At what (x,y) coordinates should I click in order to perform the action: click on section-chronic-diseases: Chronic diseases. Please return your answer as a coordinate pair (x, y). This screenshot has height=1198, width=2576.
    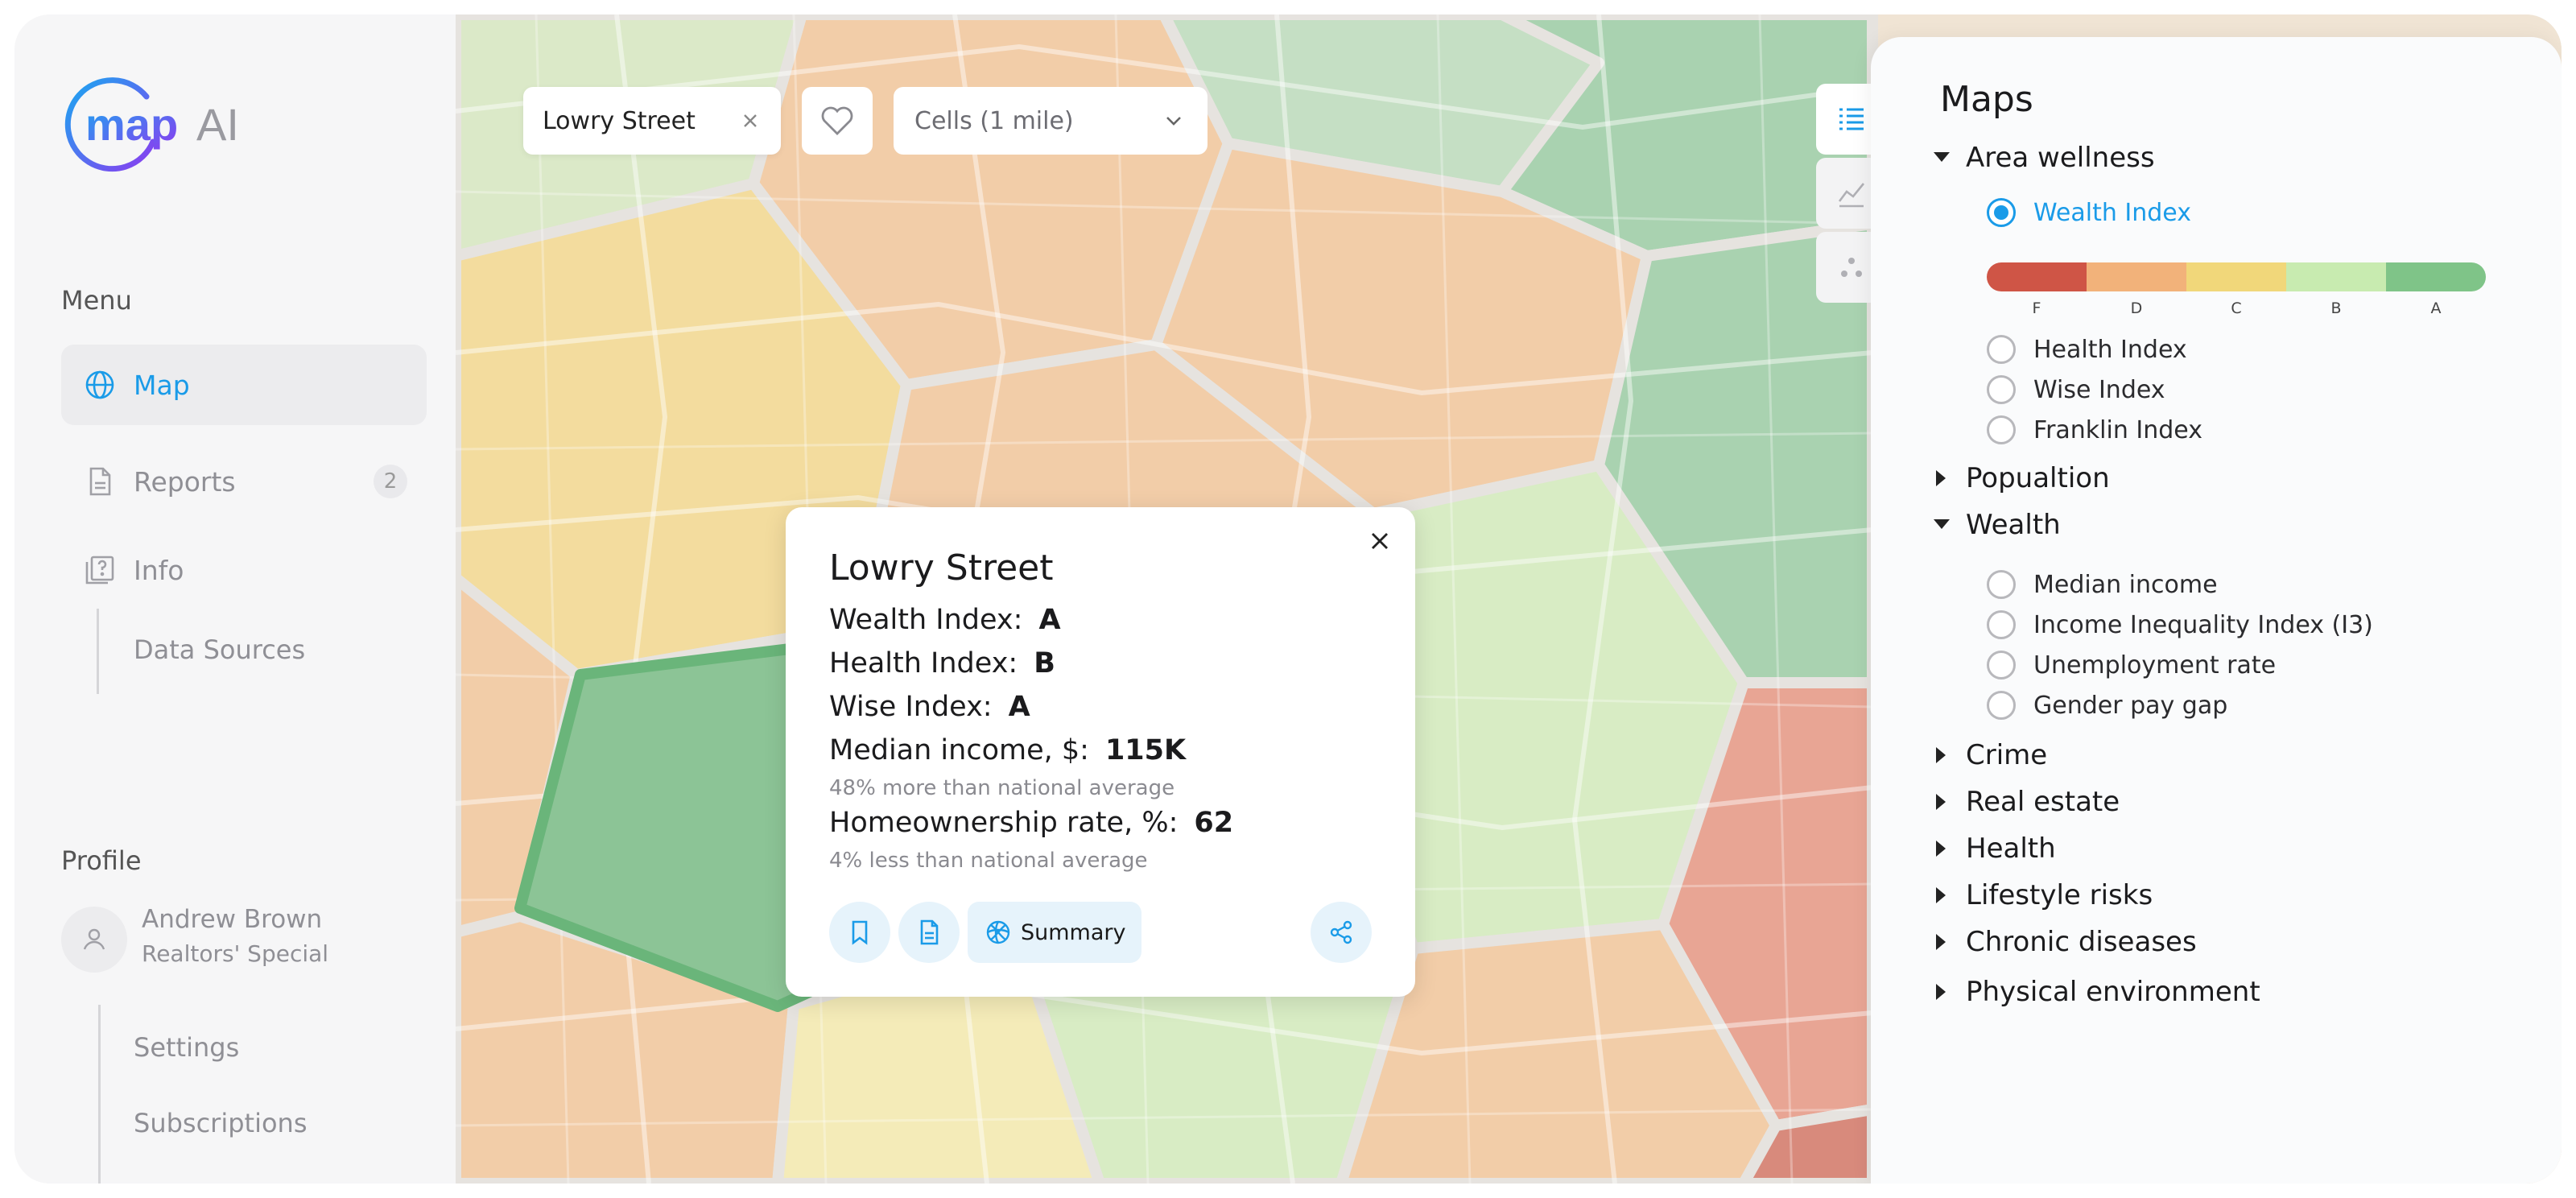
    Looking at the image, I should click on (2064, 942).